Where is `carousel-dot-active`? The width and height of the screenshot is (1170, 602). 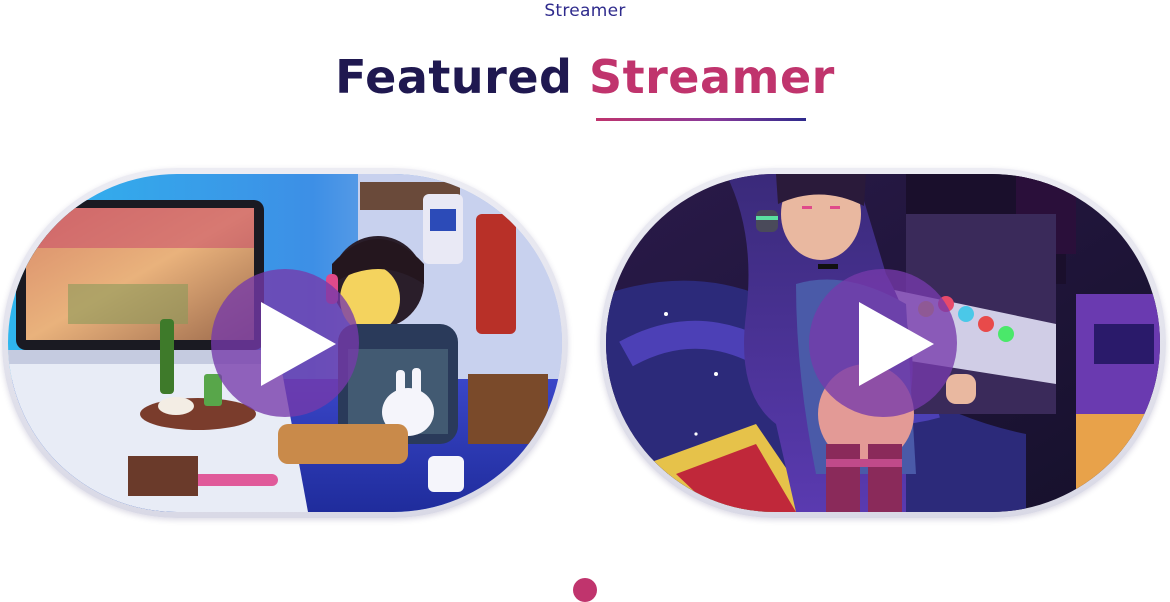 carousel-dot-active is located at coordinates (585, 590).